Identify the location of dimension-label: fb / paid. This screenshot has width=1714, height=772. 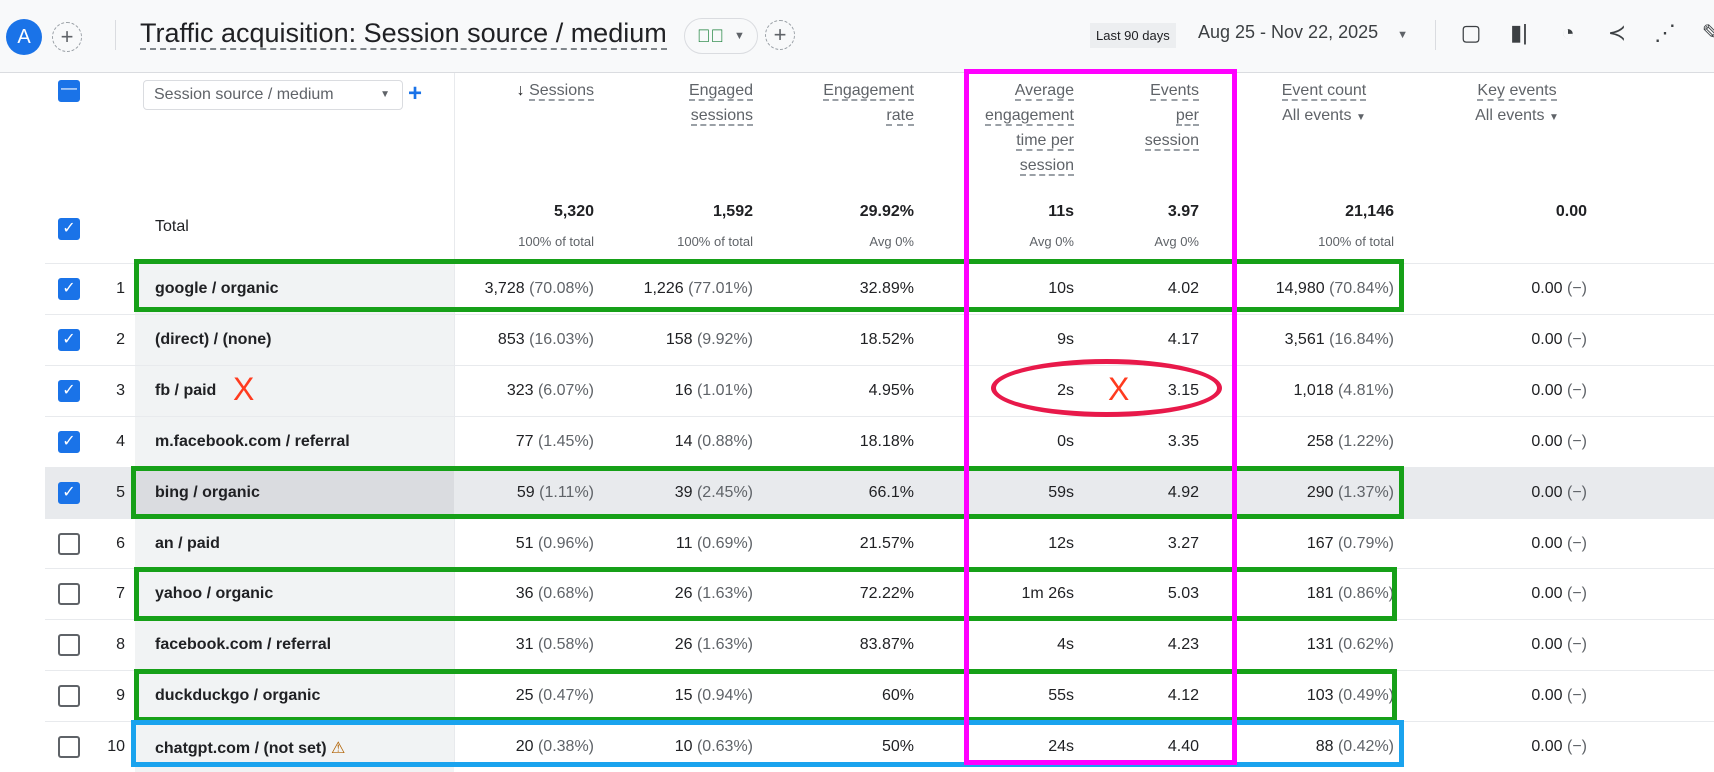
(186, 390).